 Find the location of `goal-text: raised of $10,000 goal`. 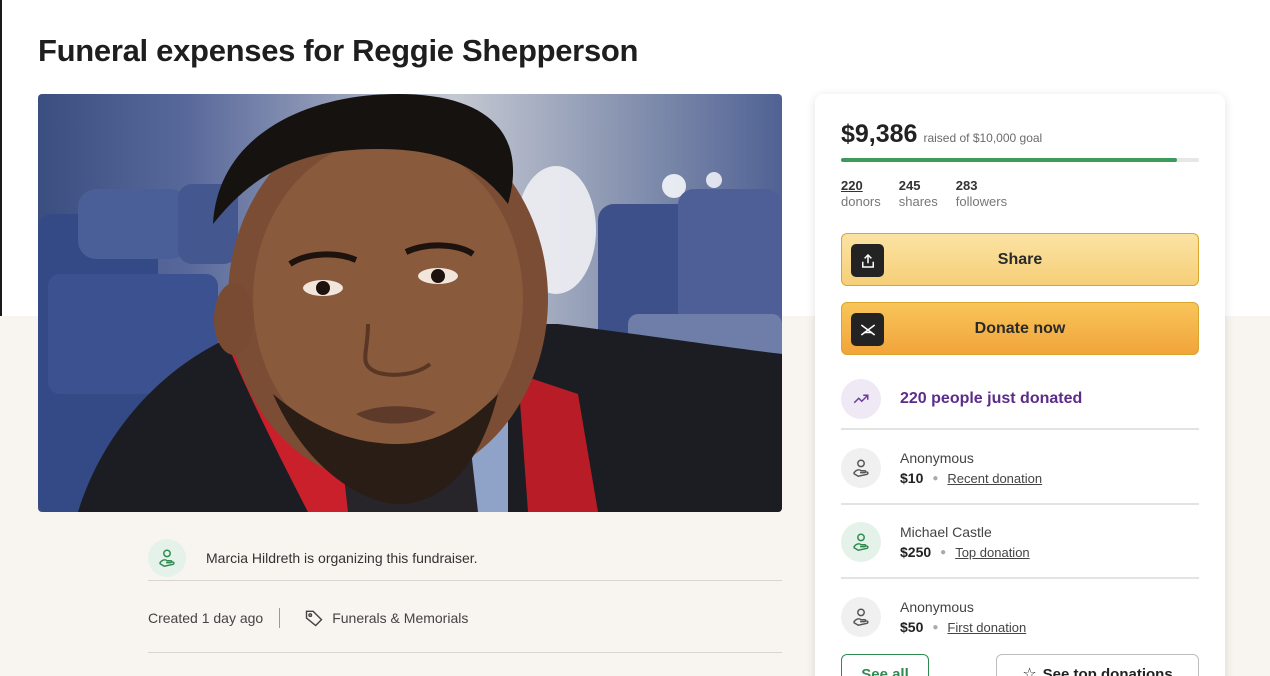

goal-text: raised of $10,000 goal is located at coordinates (983, 138).